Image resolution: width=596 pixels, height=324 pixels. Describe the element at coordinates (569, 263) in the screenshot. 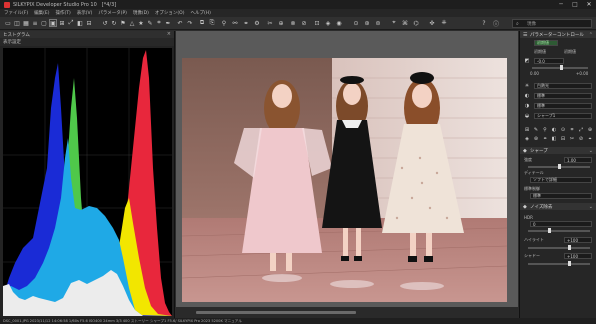

I see `shadow-slider-knob` at that location.